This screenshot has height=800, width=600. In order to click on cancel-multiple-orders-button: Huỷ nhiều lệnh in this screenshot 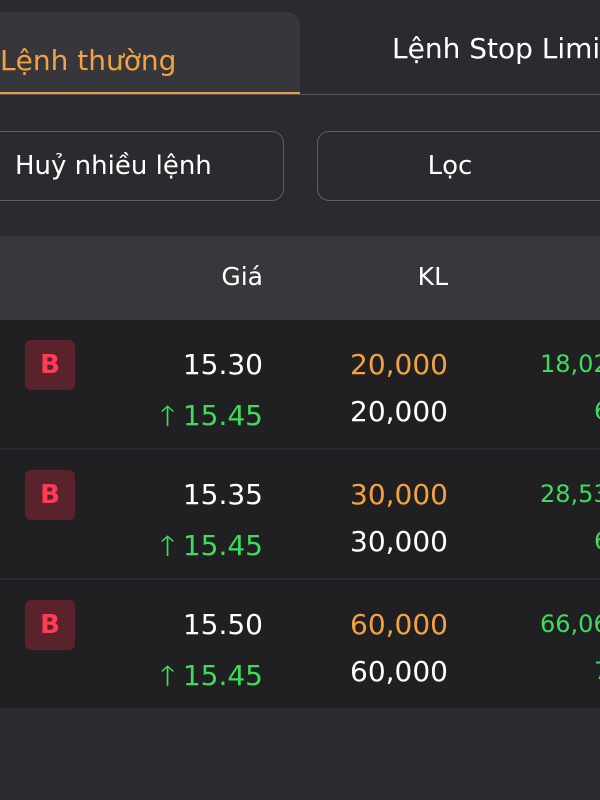, I will do `click(142, 166)`.